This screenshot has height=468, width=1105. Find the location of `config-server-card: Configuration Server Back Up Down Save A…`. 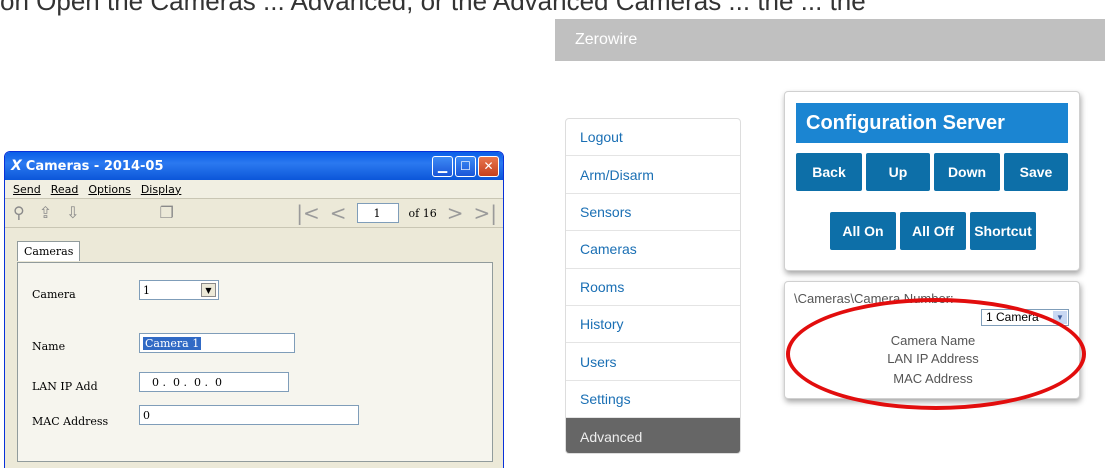

config-server-card: Configuration Server Back Up Down Save A… is located at coordinates (932, 181).